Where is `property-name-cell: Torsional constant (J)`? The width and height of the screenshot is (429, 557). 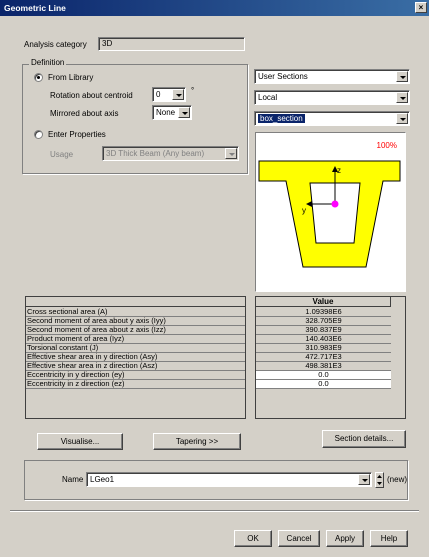 property-name-cell: Torsional constant (J) is located at coordinates (135, 348).